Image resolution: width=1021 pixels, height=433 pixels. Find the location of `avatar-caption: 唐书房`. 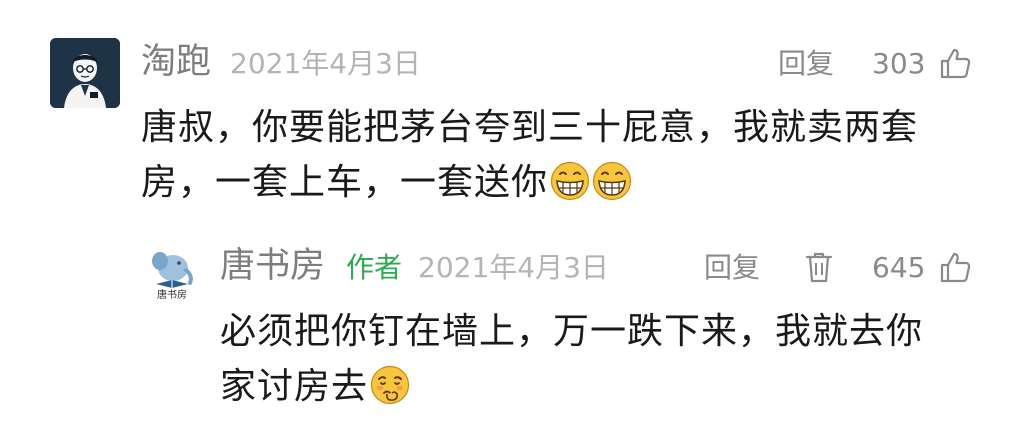

avatar-caption: 唐书房 is located at coordinates (172, 295).